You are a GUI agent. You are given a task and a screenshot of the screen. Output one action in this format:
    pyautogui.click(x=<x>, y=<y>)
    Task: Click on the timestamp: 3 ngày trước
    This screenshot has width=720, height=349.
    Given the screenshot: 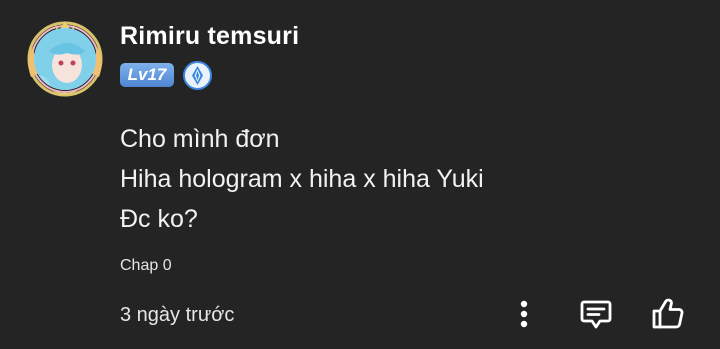 What is the action you would take?
    pyautogui.click(x=177, y=315)
    